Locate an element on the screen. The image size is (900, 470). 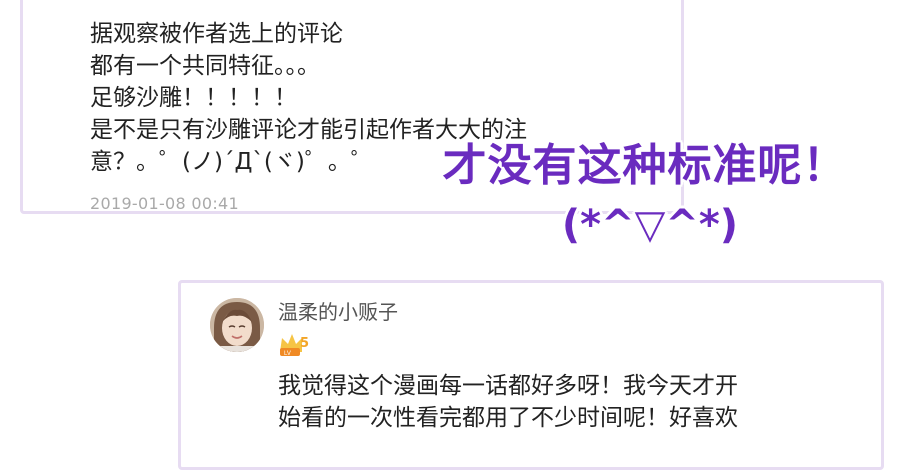
crown-icon: LV is located at coordinates (291, 345).